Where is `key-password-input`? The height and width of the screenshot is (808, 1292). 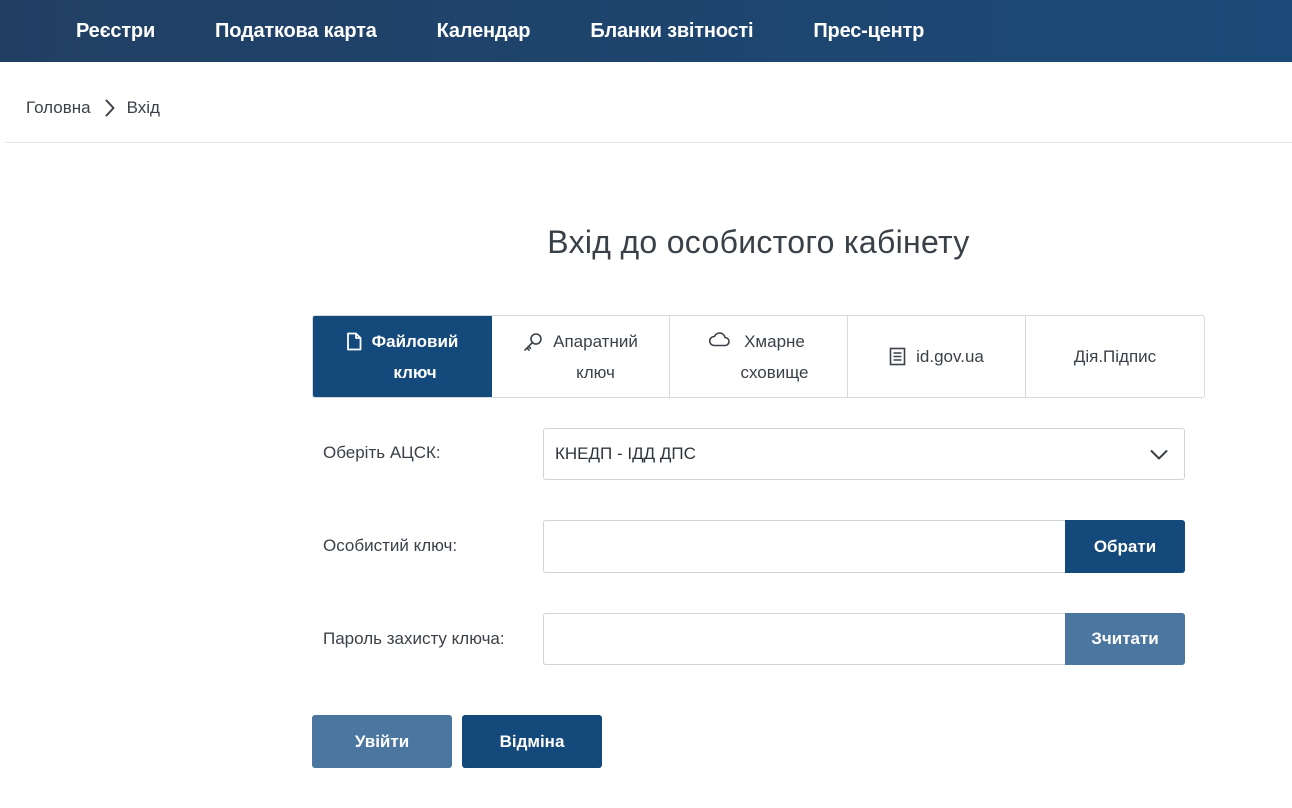 key-password-input is located at coordinates (804, 639).